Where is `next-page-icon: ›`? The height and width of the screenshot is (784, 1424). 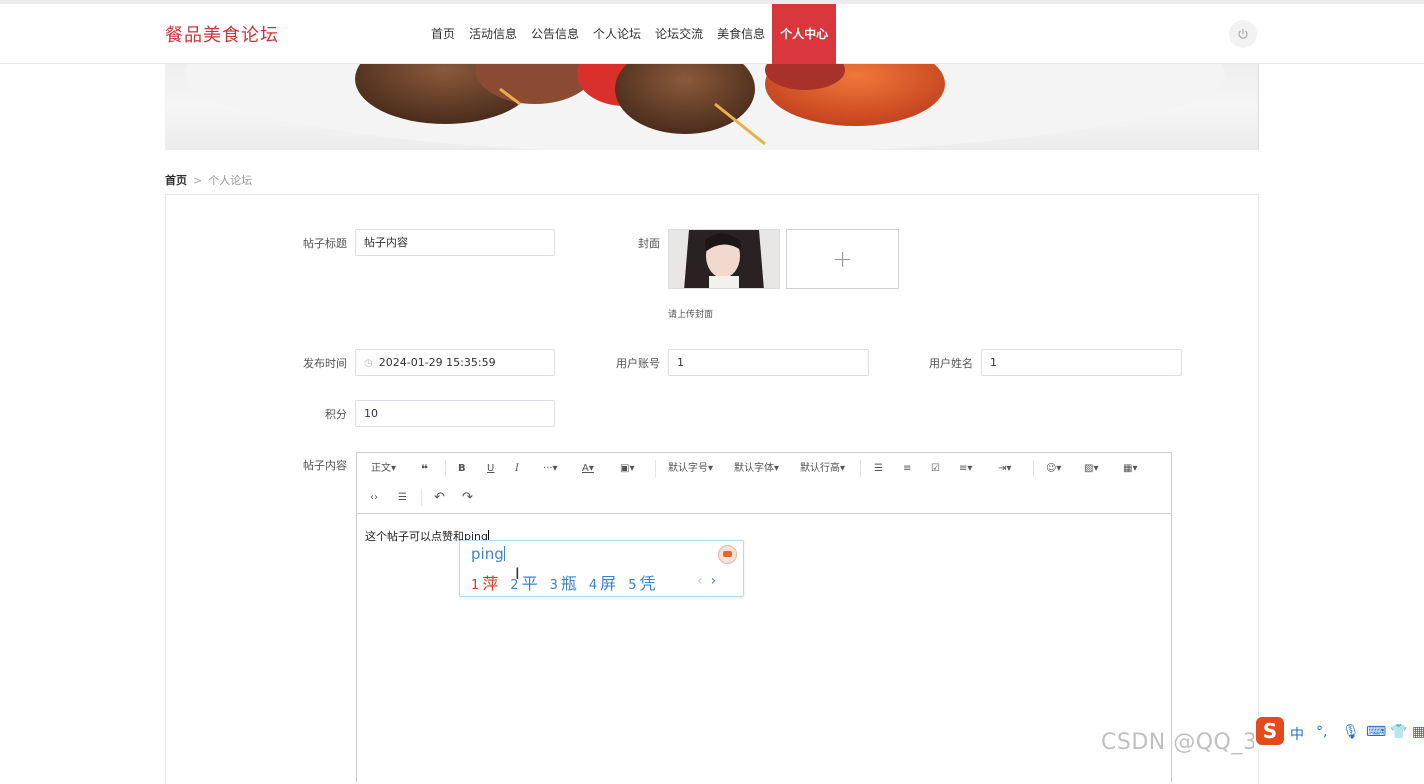 next-page-icon: › is located at coordinates (714, 581).